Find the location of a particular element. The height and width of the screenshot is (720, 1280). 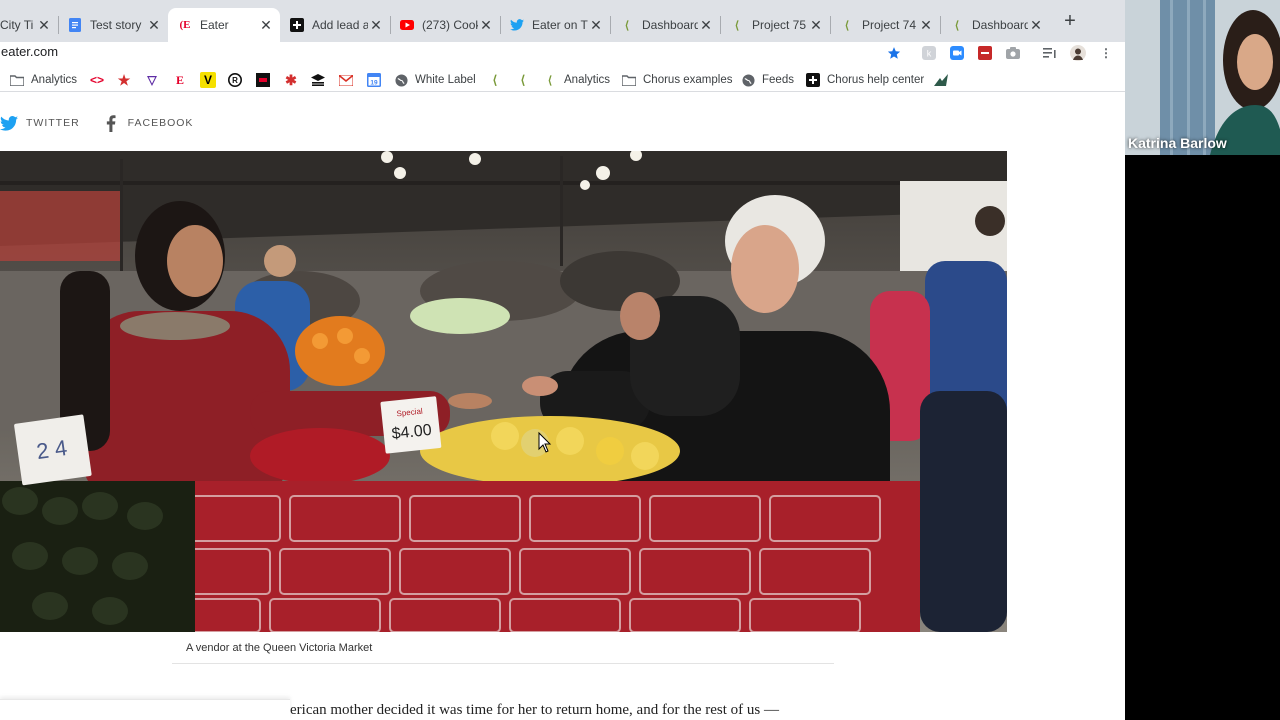

star-icon is located at coordinates (894, 53).